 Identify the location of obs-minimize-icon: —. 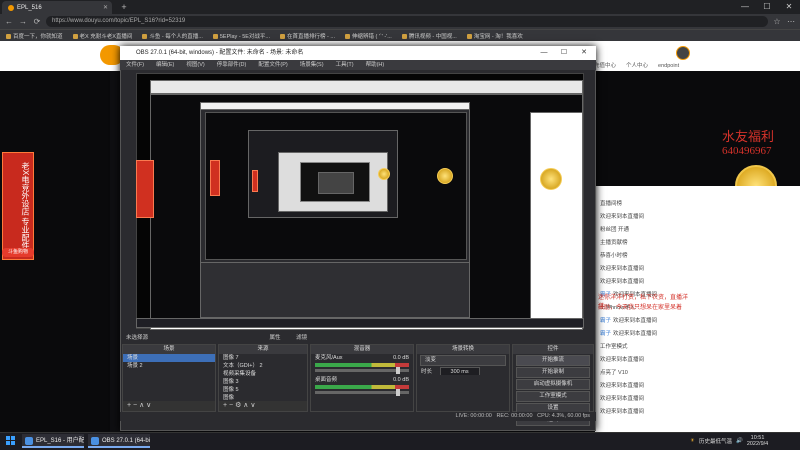
(544, 53).